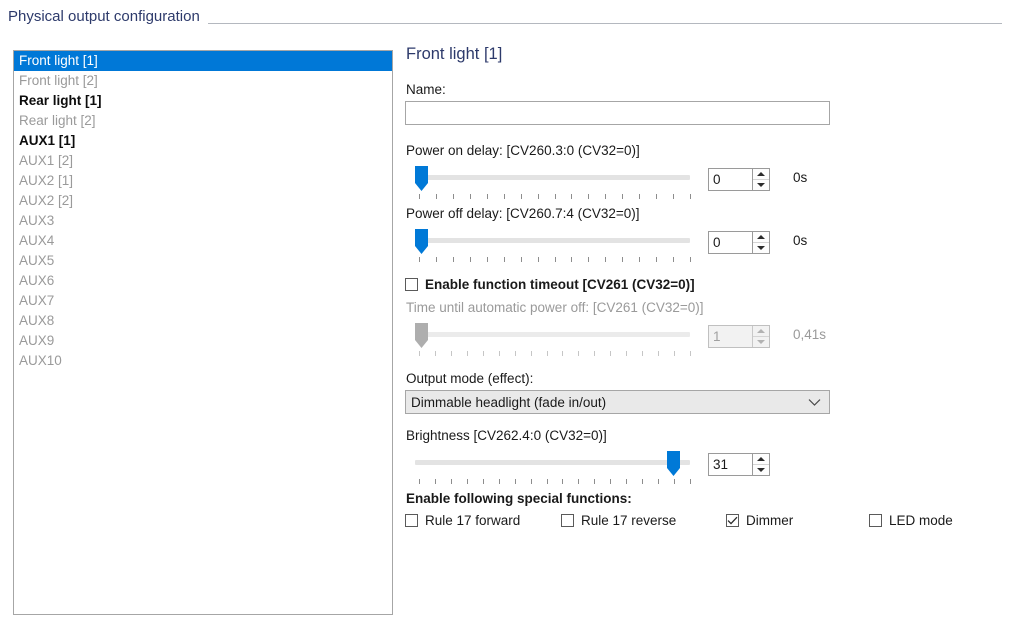 This screenshot has height=630, width=1014. What do you see at coordinates (730, 464) in the screenshot?
I see `brightness-spinbox-value` at bounding box center [730, 464].